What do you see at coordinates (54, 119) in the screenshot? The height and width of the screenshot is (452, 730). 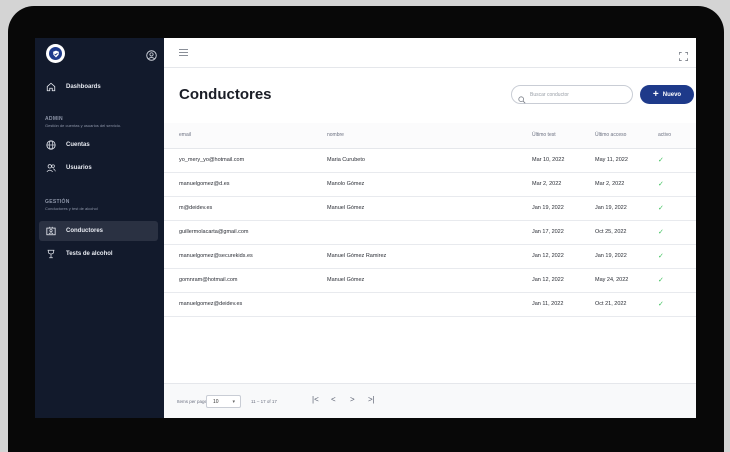 I see `section-title-admin: ADMIN` at bounding box center [54, 119].